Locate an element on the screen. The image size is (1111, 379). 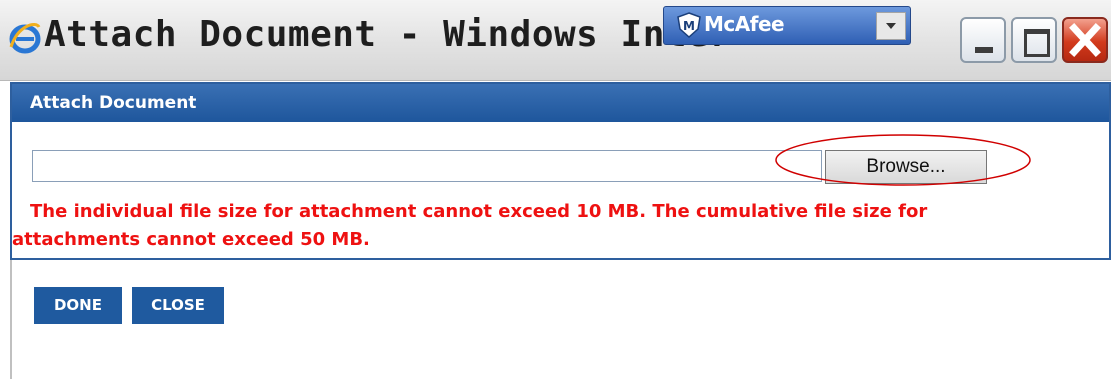
maximize-button is located at coordinates (1034, 40).